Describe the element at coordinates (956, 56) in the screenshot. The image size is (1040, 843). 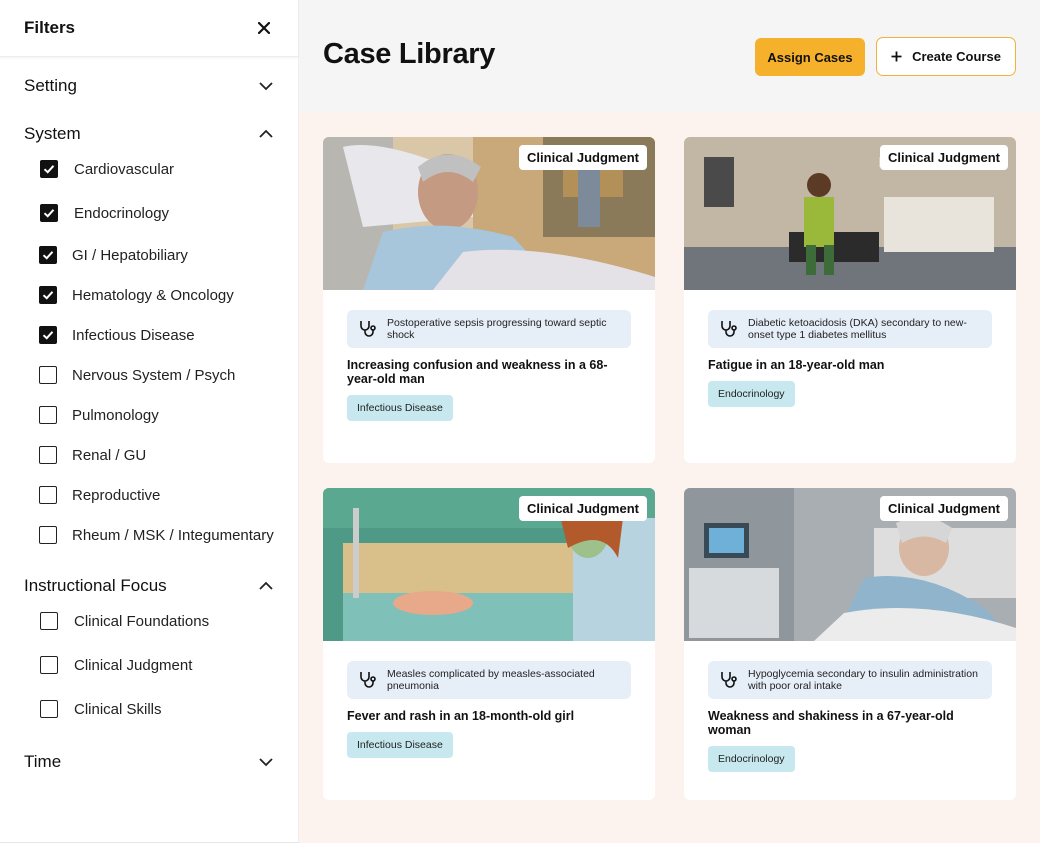
I see `create-course-label: Create Course` at that location.